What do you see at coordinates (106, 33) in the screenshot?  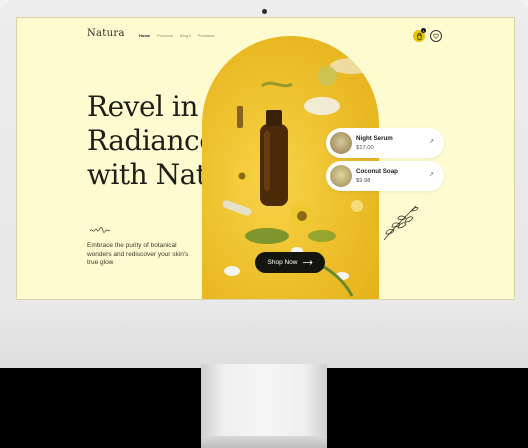 I see `site-logo: Natura` at bounding box center [106, 33].